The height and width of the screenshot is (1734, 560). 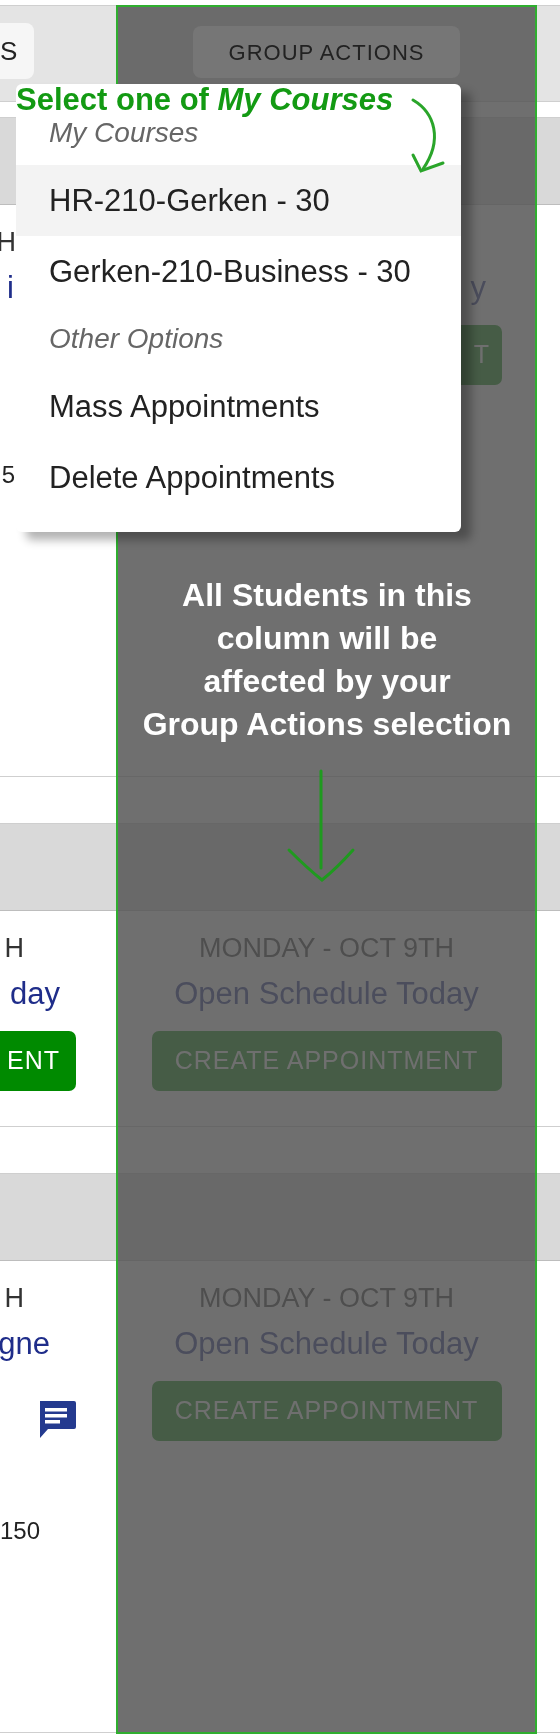 I want to click on menu-item: Delete Appointments, so click(x=238, y=477).